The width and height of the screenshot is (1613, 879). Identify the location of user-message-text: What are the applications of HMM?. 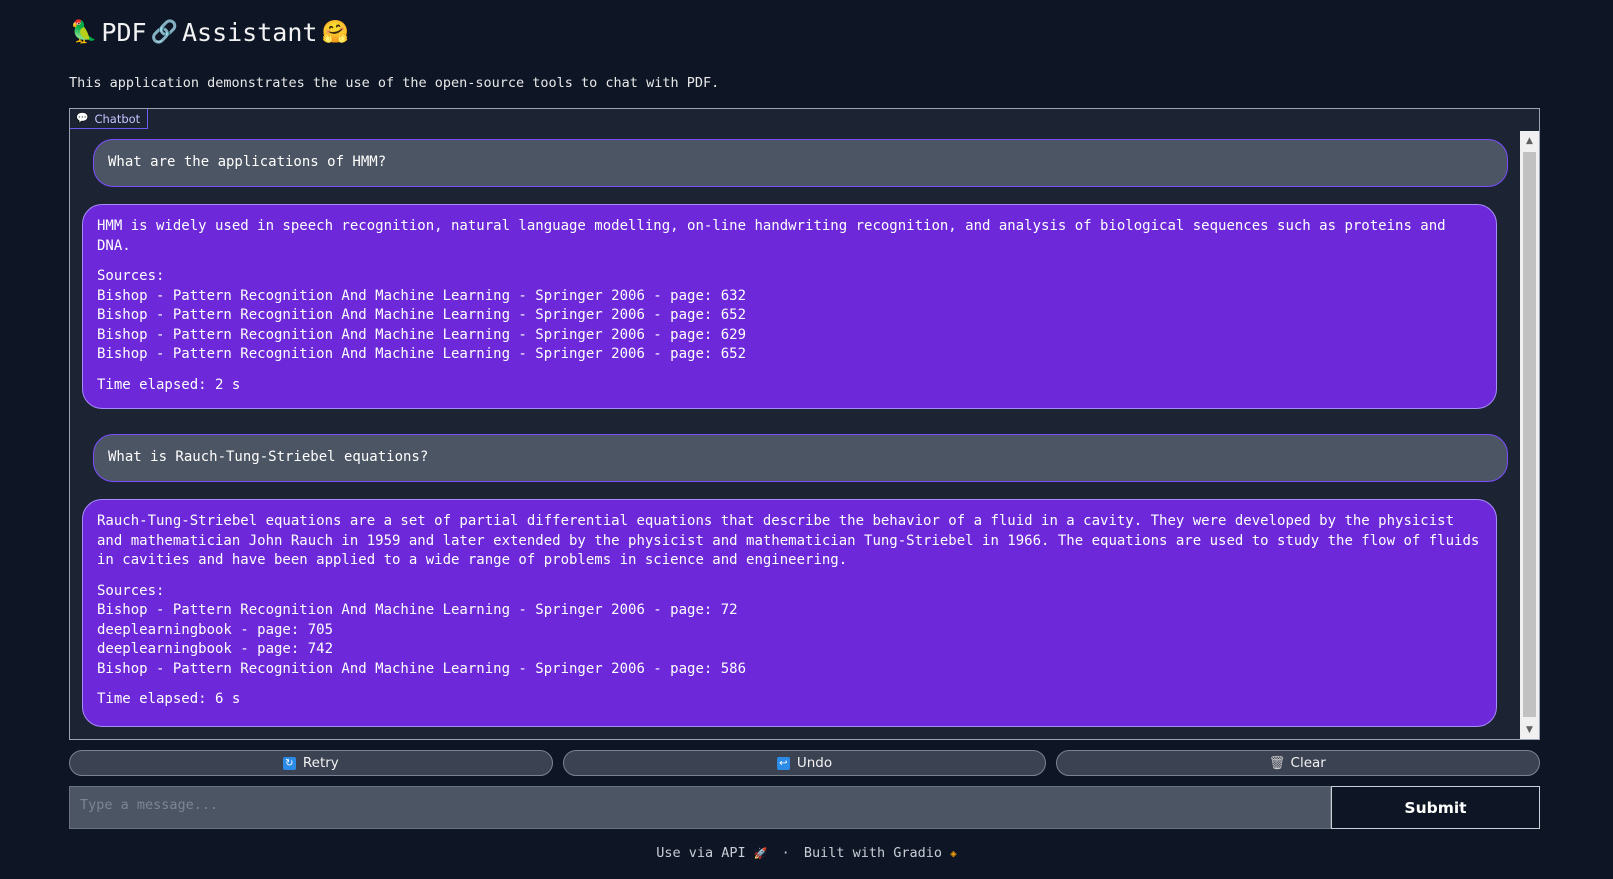
(247, 162).